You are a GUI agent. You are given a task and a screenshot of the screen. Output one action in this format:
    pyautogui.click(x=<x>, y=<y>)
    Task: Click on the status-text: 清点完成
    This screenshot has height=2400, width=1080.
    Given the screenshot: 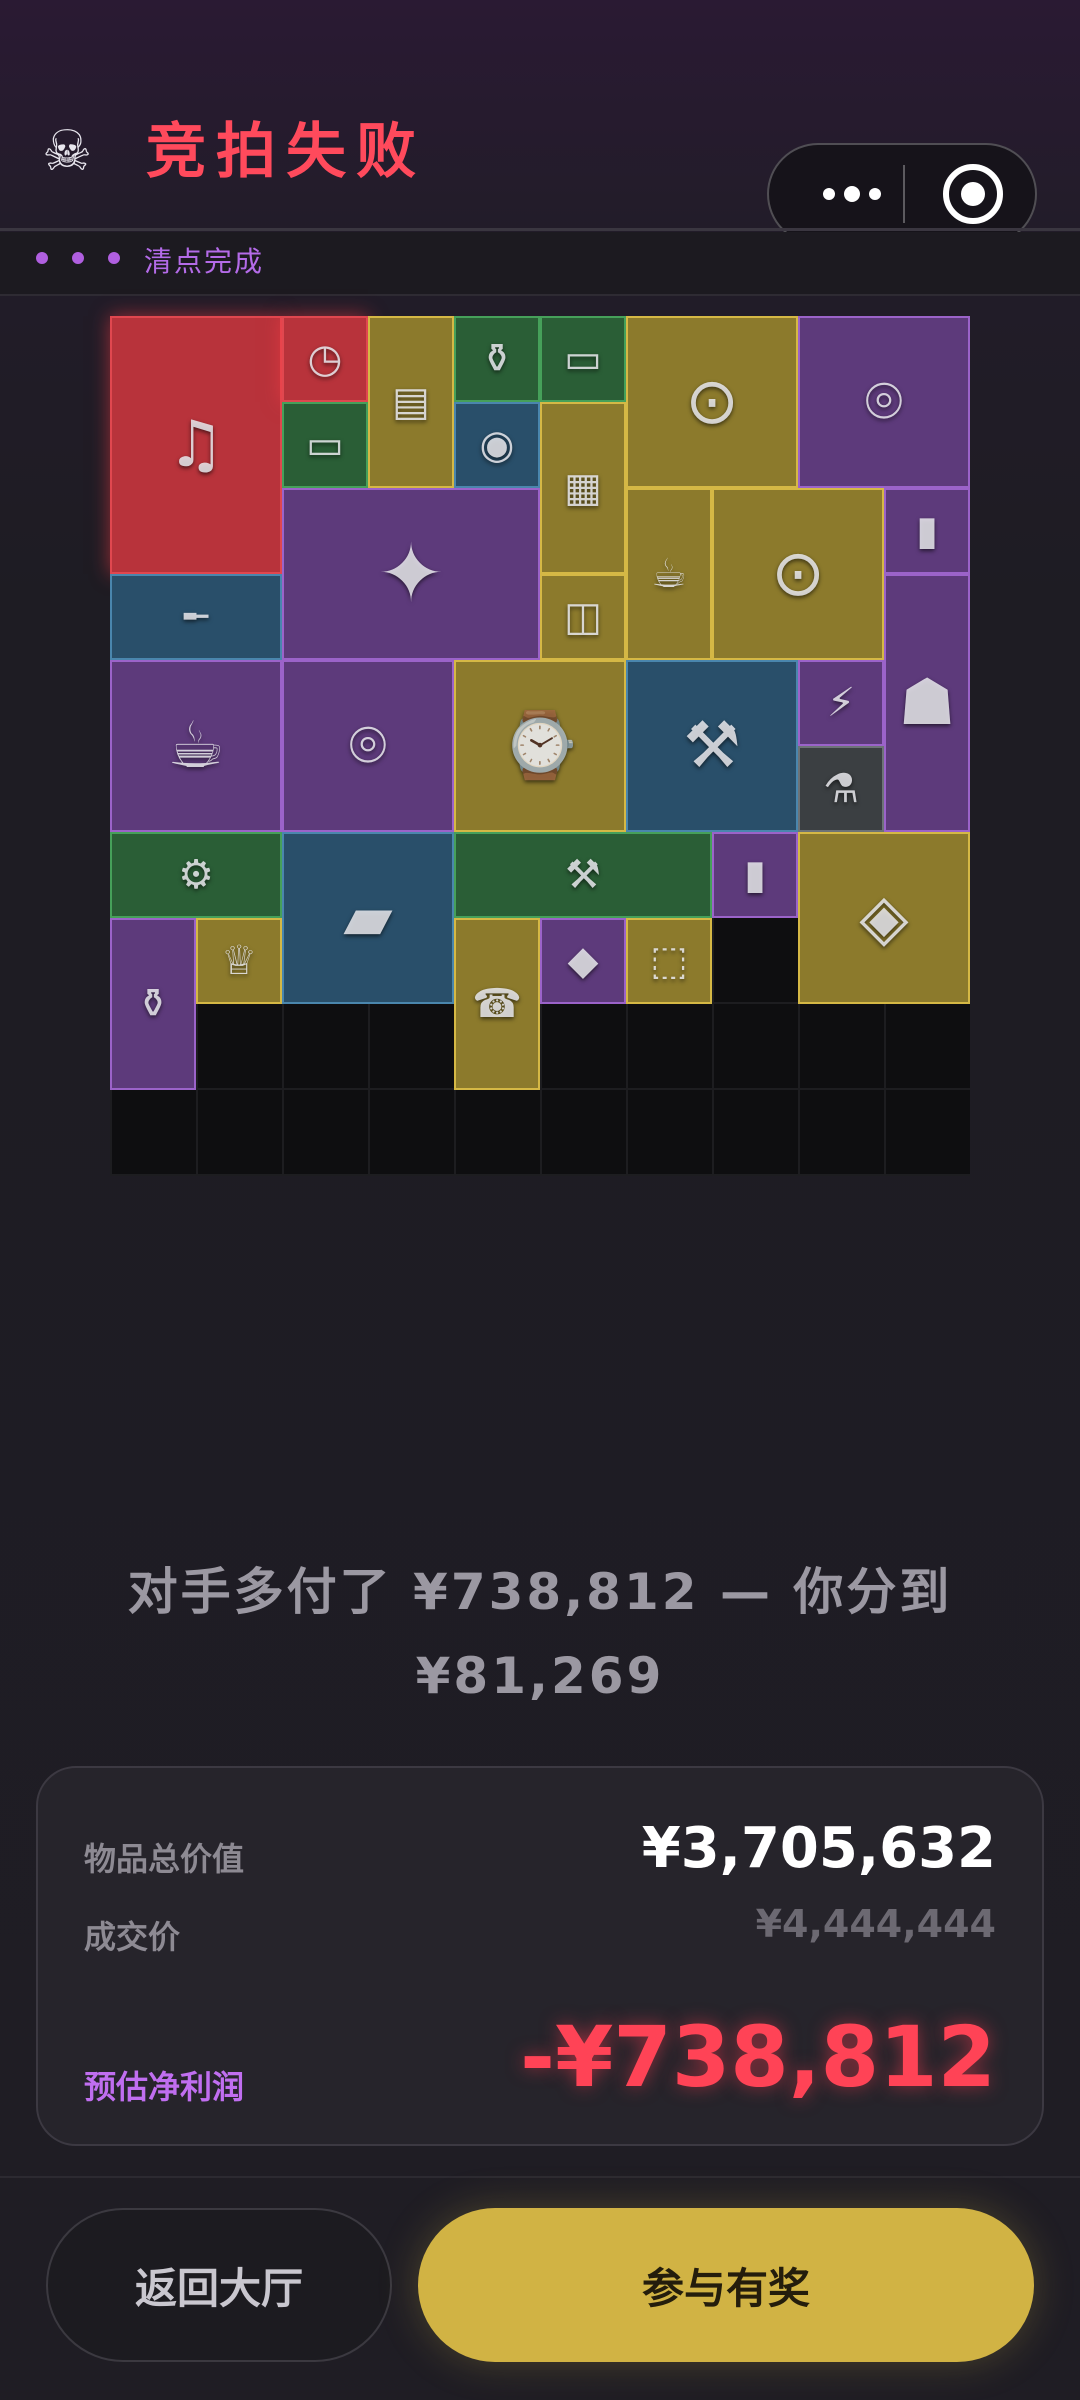 What is the action you would take?
    pyautogui.click(x=204, y=261)
    